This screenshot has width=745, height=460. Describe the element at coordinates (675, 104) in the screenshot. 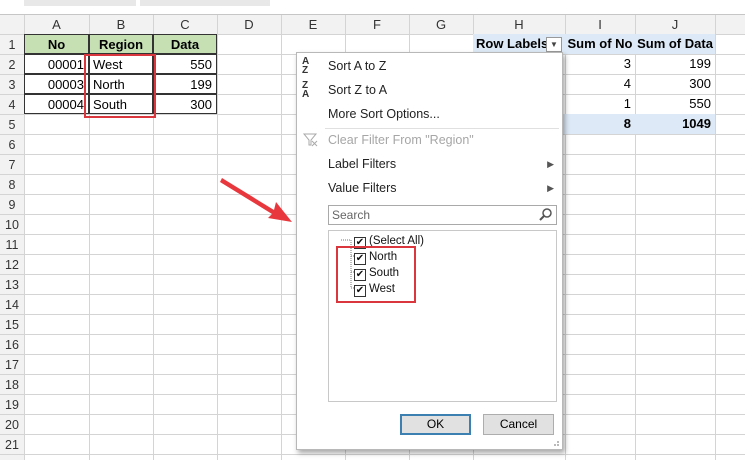

I see `pivot-cell-sum-data: 550` at that location.